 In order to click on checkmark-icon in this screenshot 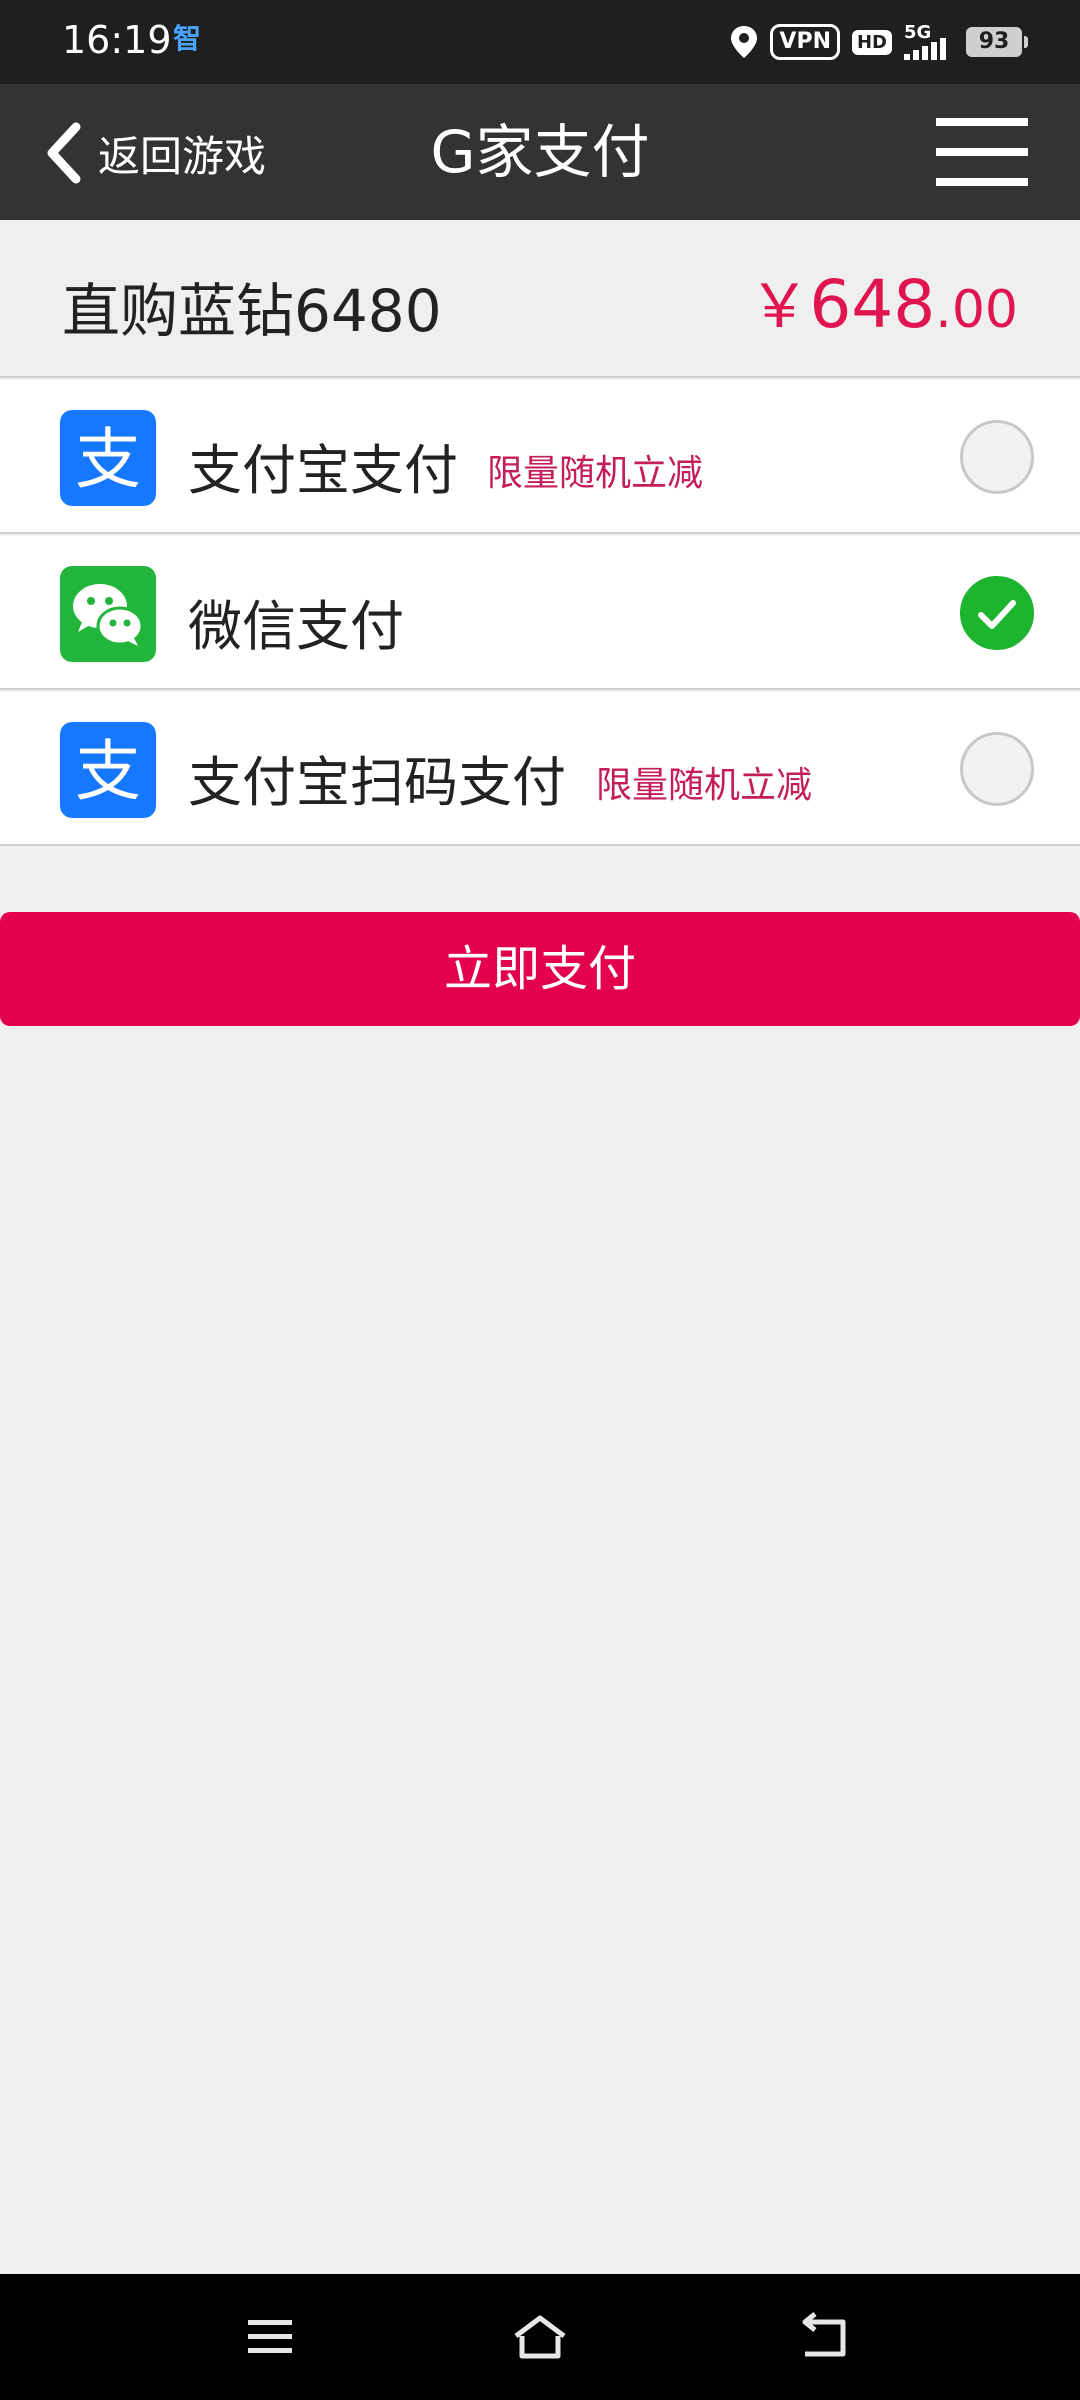, I will do `click(997, 614)`.